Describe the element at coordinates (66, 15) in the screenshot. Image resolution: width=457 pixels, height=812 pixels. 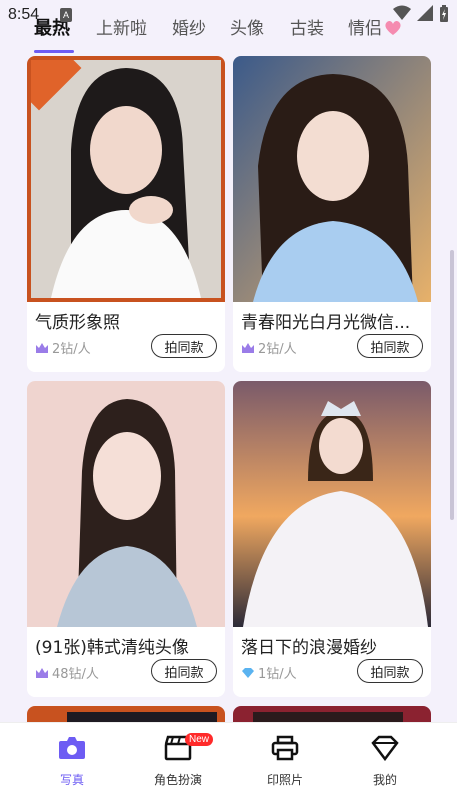
I see `notification-icon: A` at that location.